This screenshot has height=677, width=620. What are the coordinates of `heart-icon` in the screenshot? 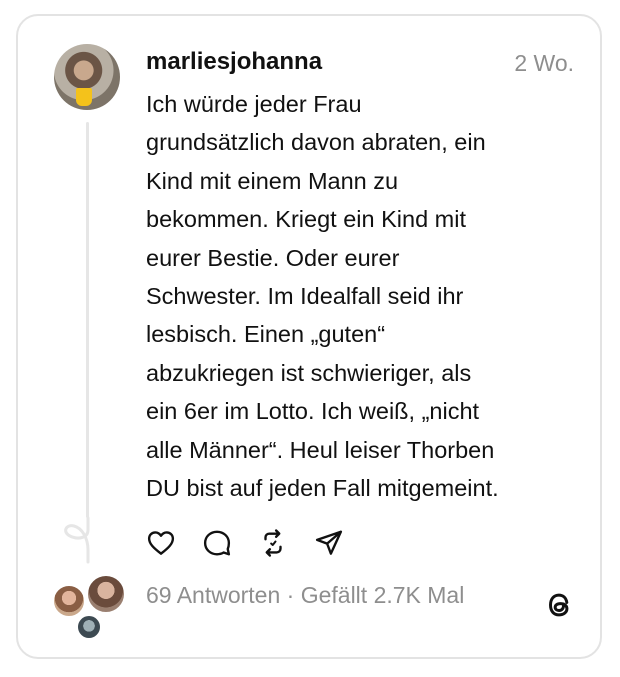 It's located at (161, 543).